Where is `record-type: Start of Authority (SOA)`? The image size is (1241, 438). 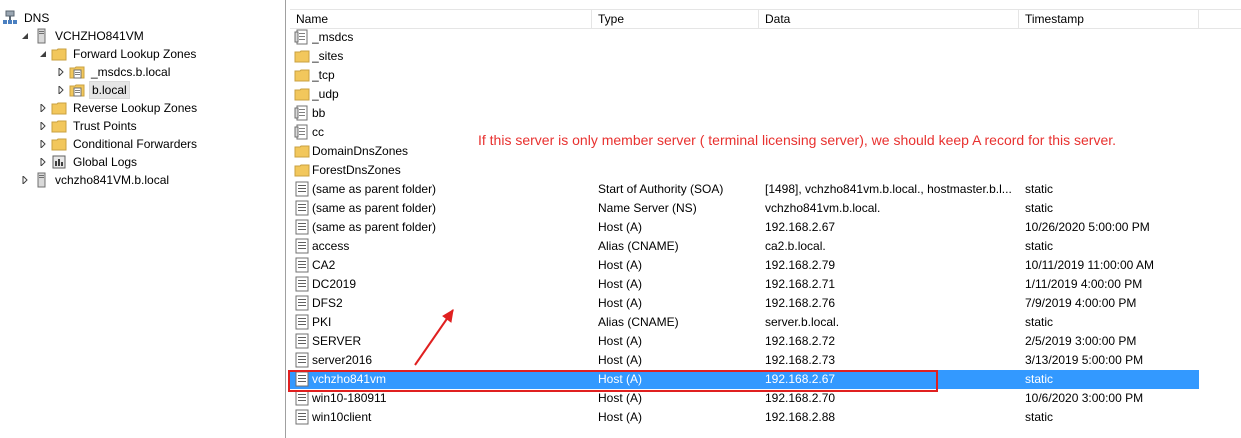 record-type: Start of Authority (SOA) is located at coordinates (661, 189).